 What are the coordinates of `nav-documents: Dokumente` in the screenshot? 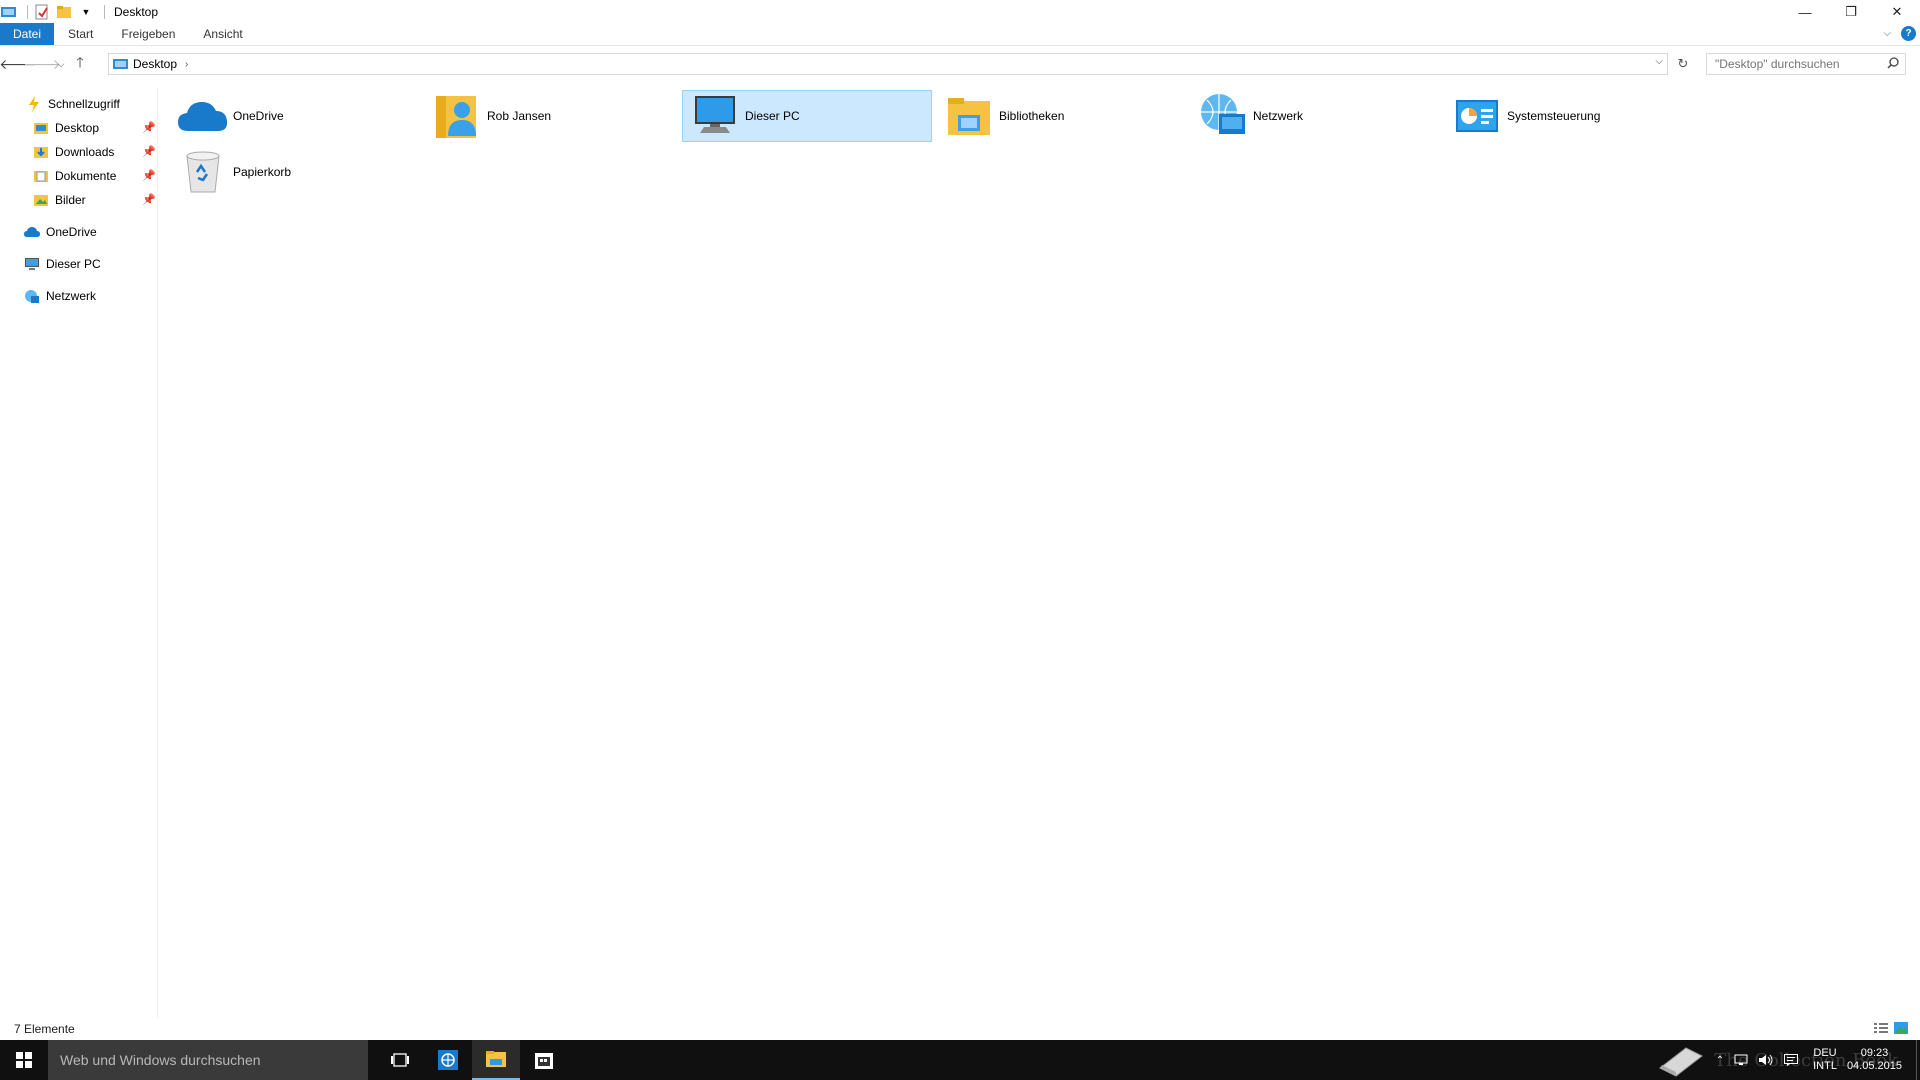 It's located at (74, 176).